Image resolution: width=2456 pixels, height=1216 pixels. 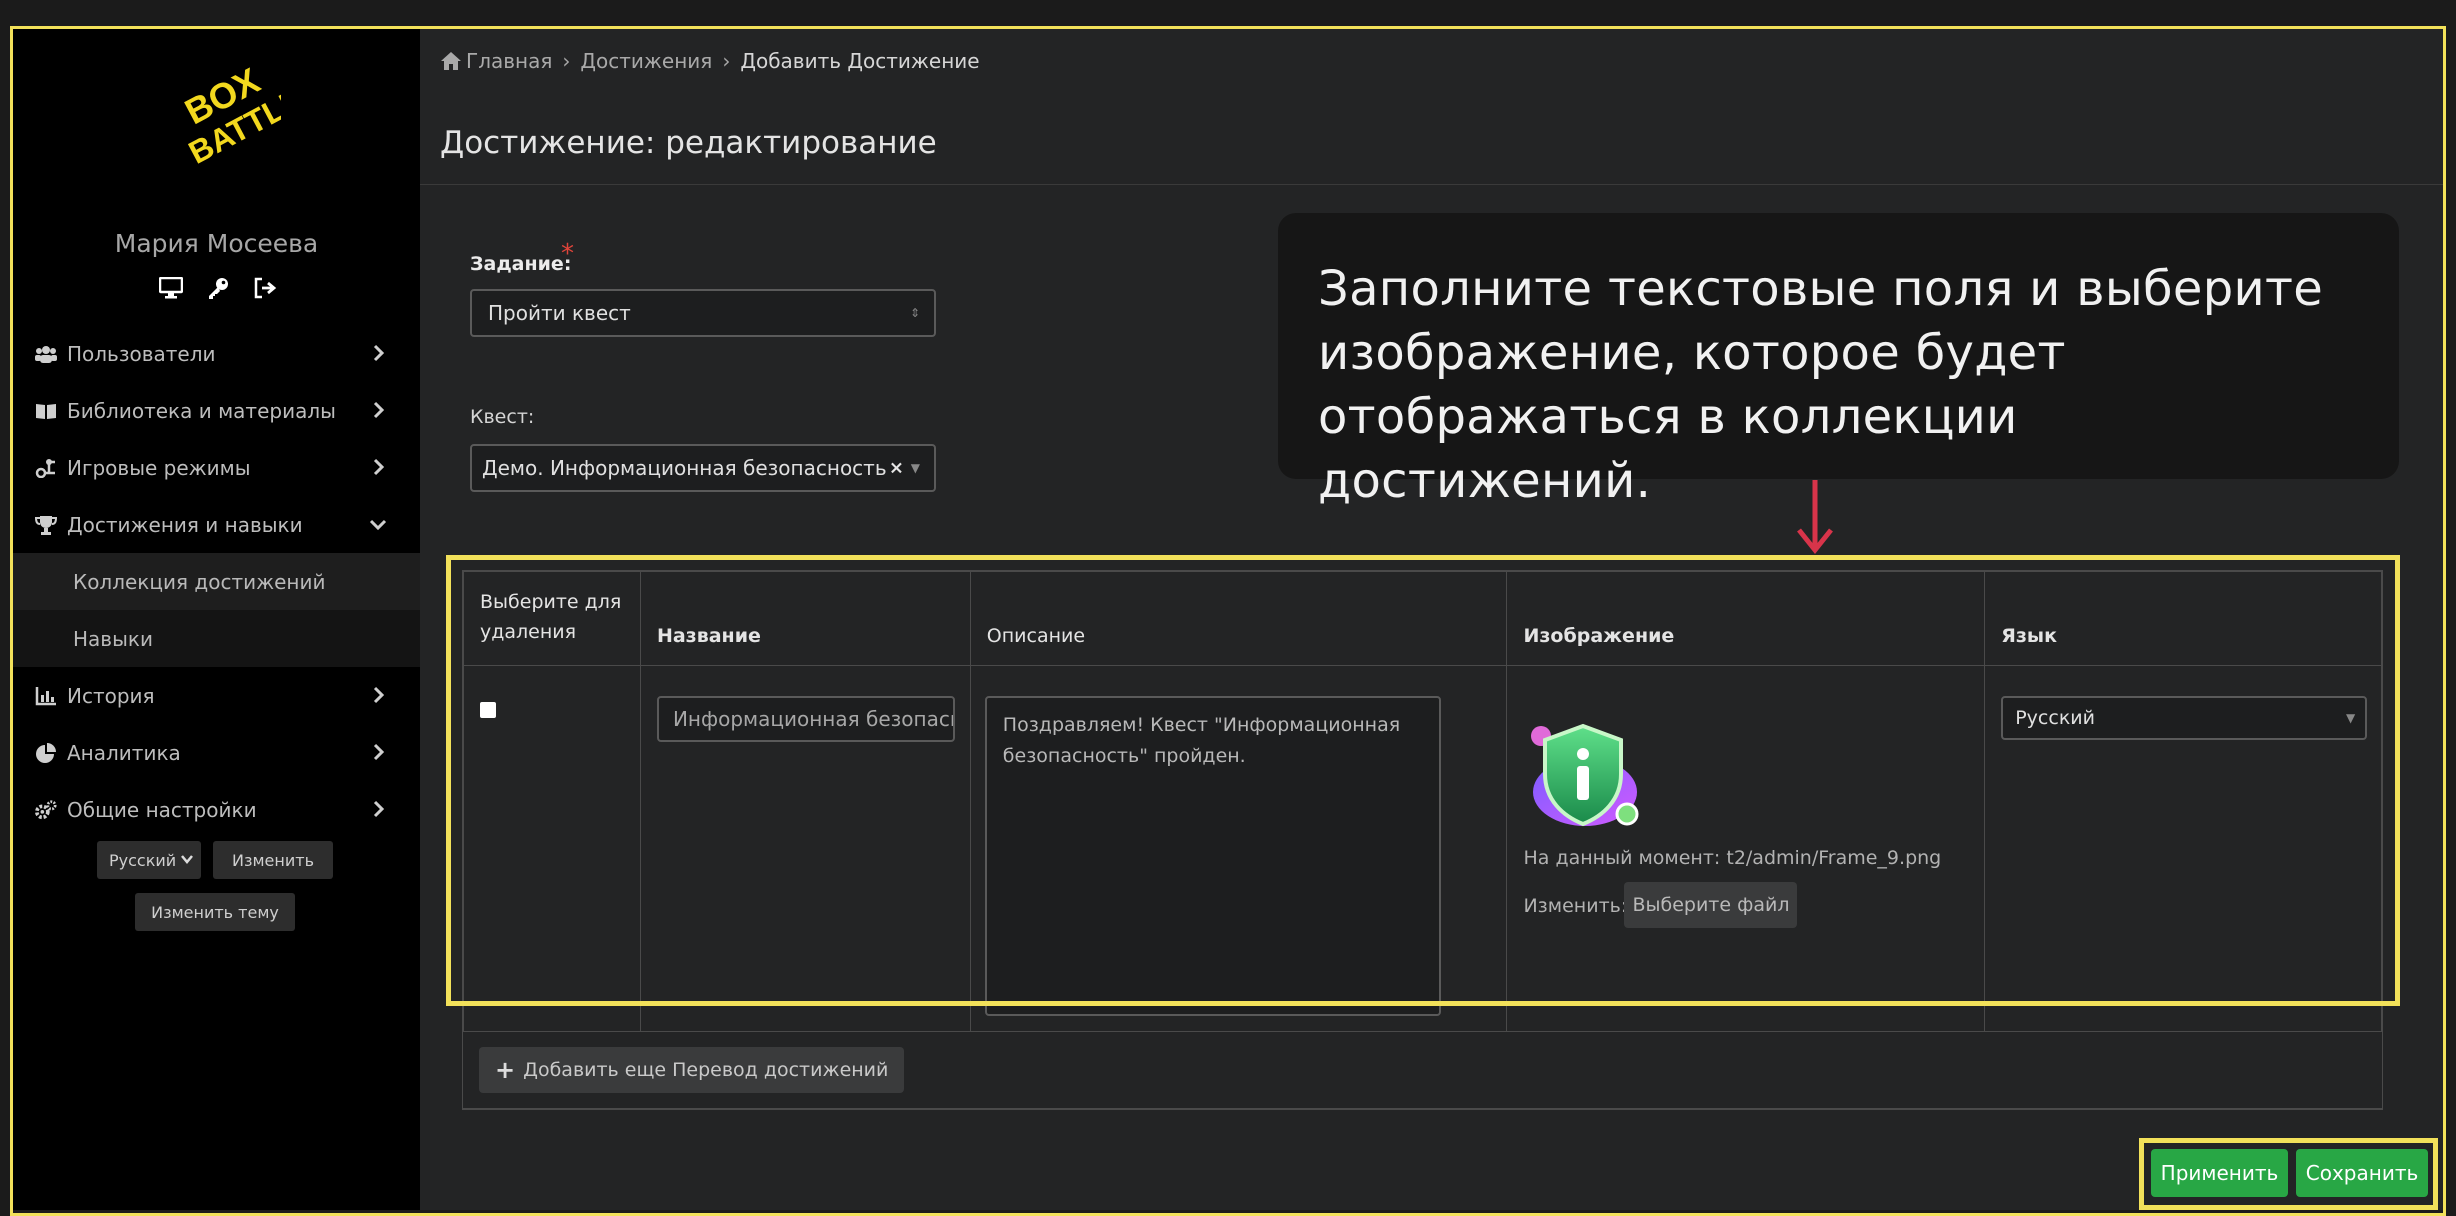 I want to click on sidebar-item-library: Библиотека и материалы, so click(x=216, y=410).